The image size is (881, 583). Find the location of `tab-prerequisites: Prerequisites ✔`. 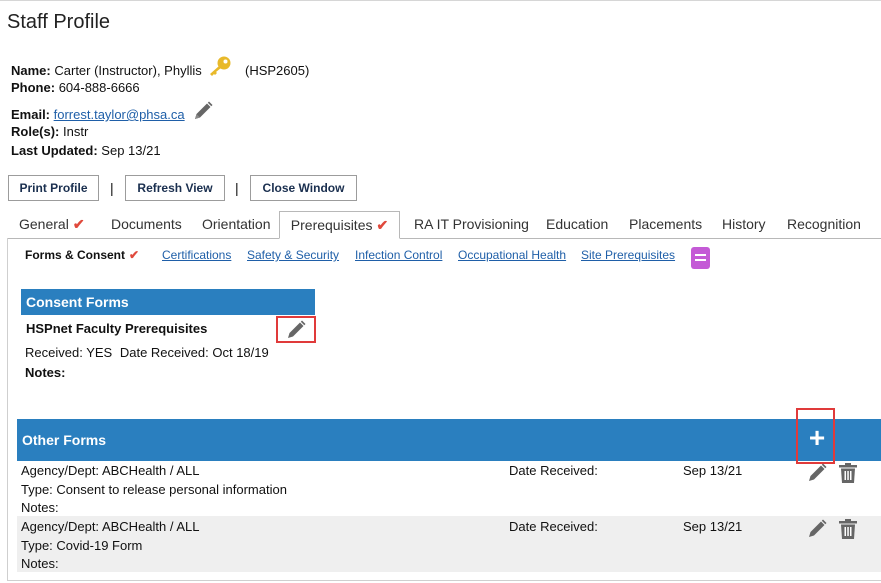

tab-prerequisites: Prerequisites ✔ is located at coordinates (339, 225).